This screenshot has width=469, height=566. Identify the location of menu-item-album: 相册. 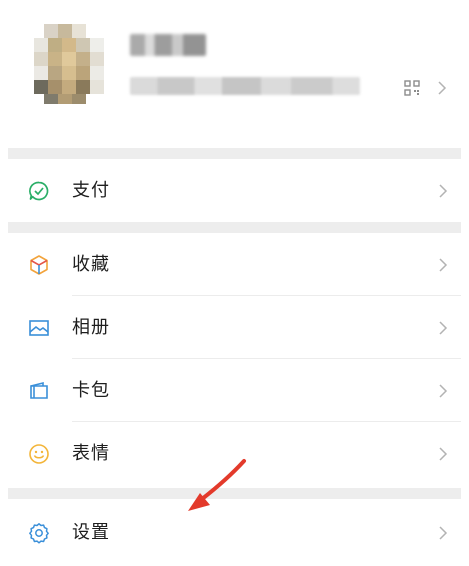
(234, 328).